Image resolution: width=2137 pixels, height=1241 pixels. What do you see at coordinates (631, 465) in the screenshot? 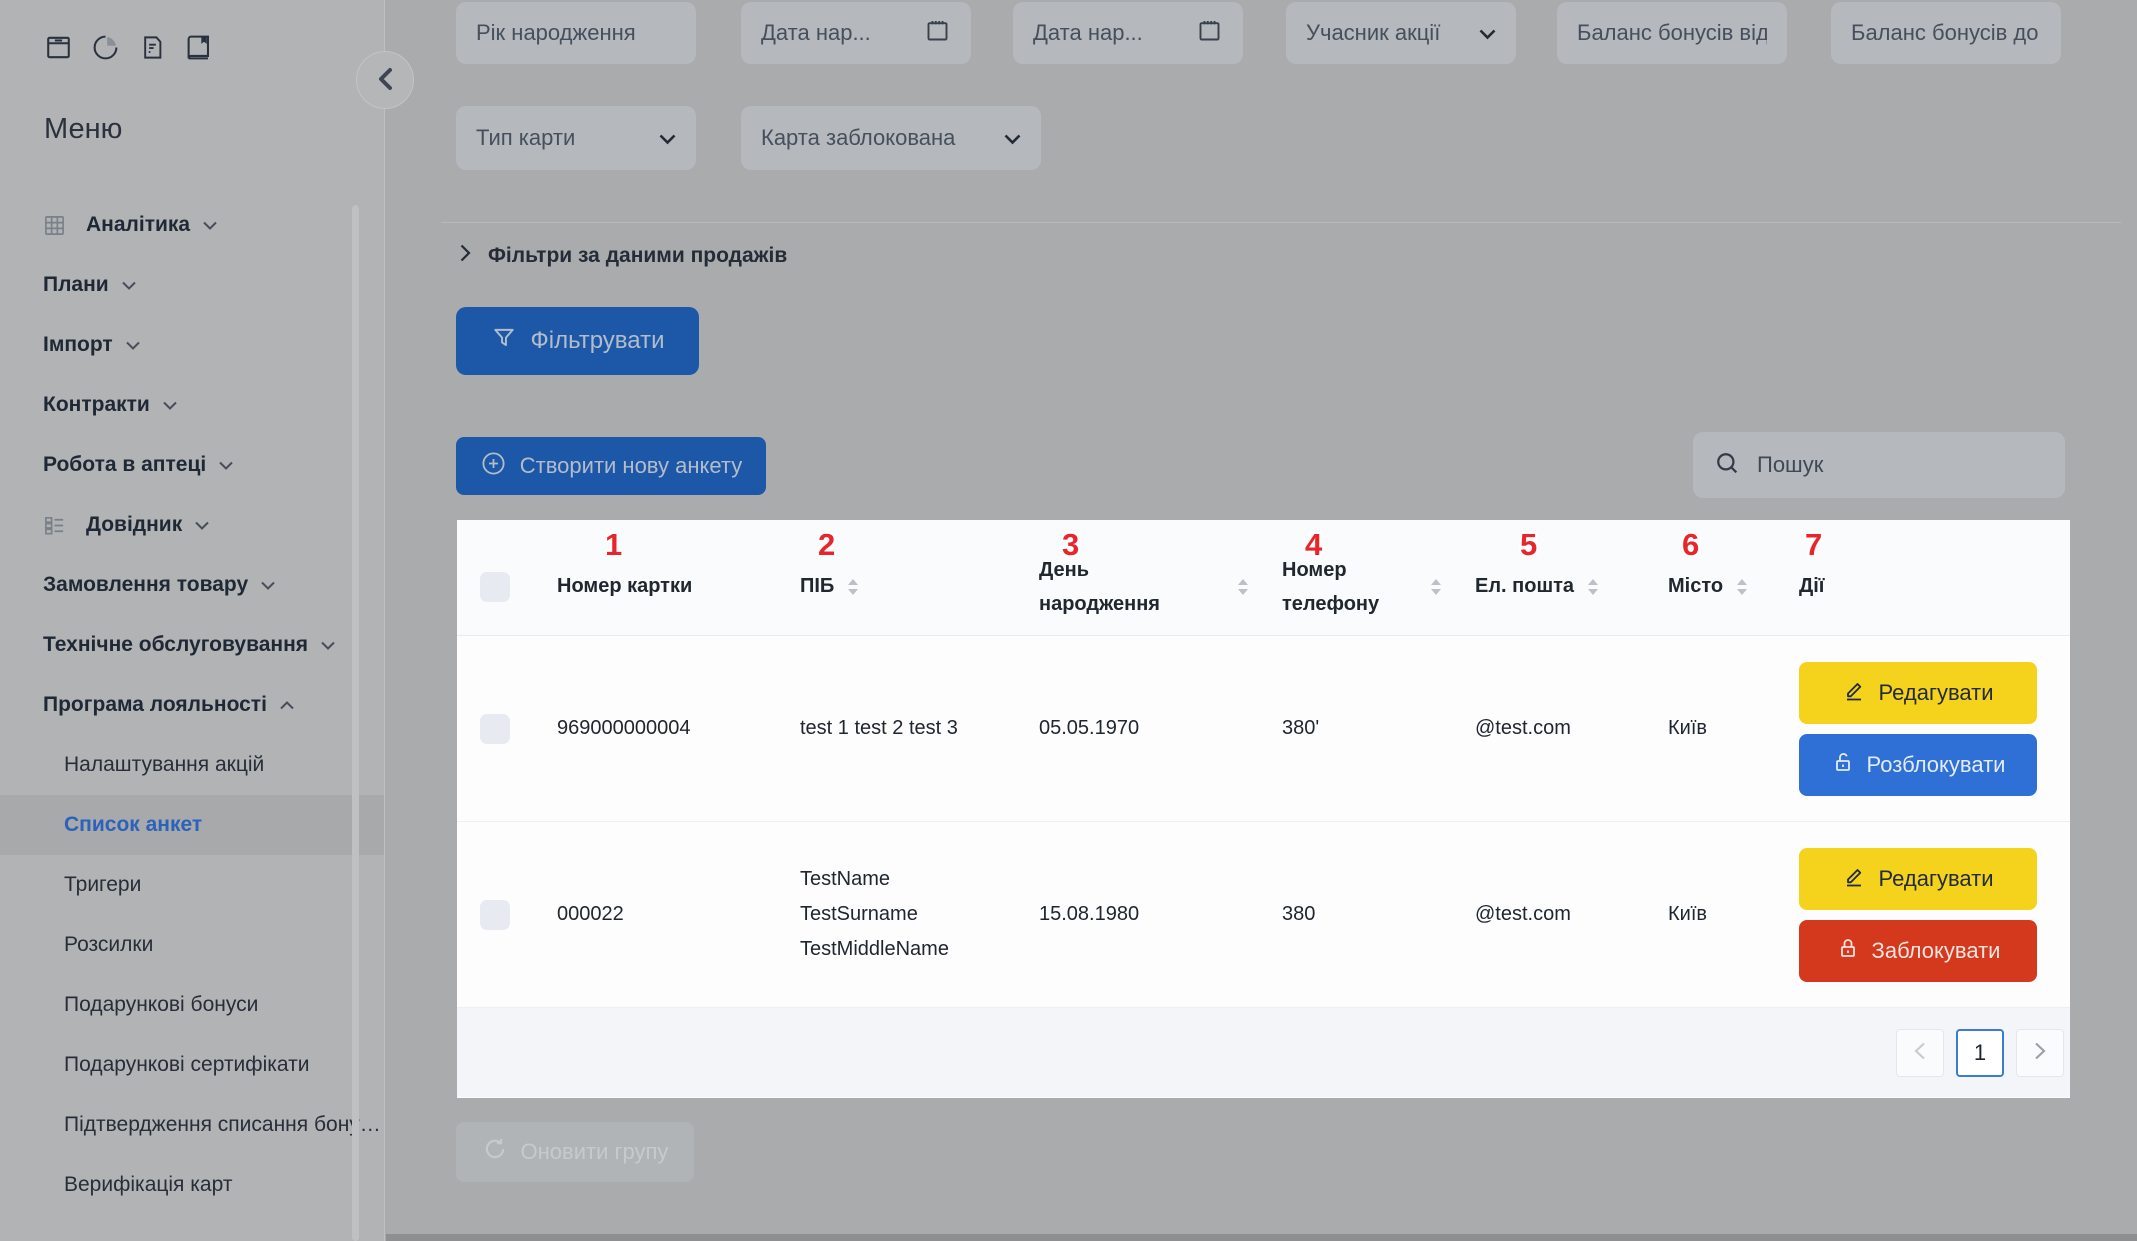
I see `create-questionnaire-label: Створити нову анкету` at bounding box center [631, 465].